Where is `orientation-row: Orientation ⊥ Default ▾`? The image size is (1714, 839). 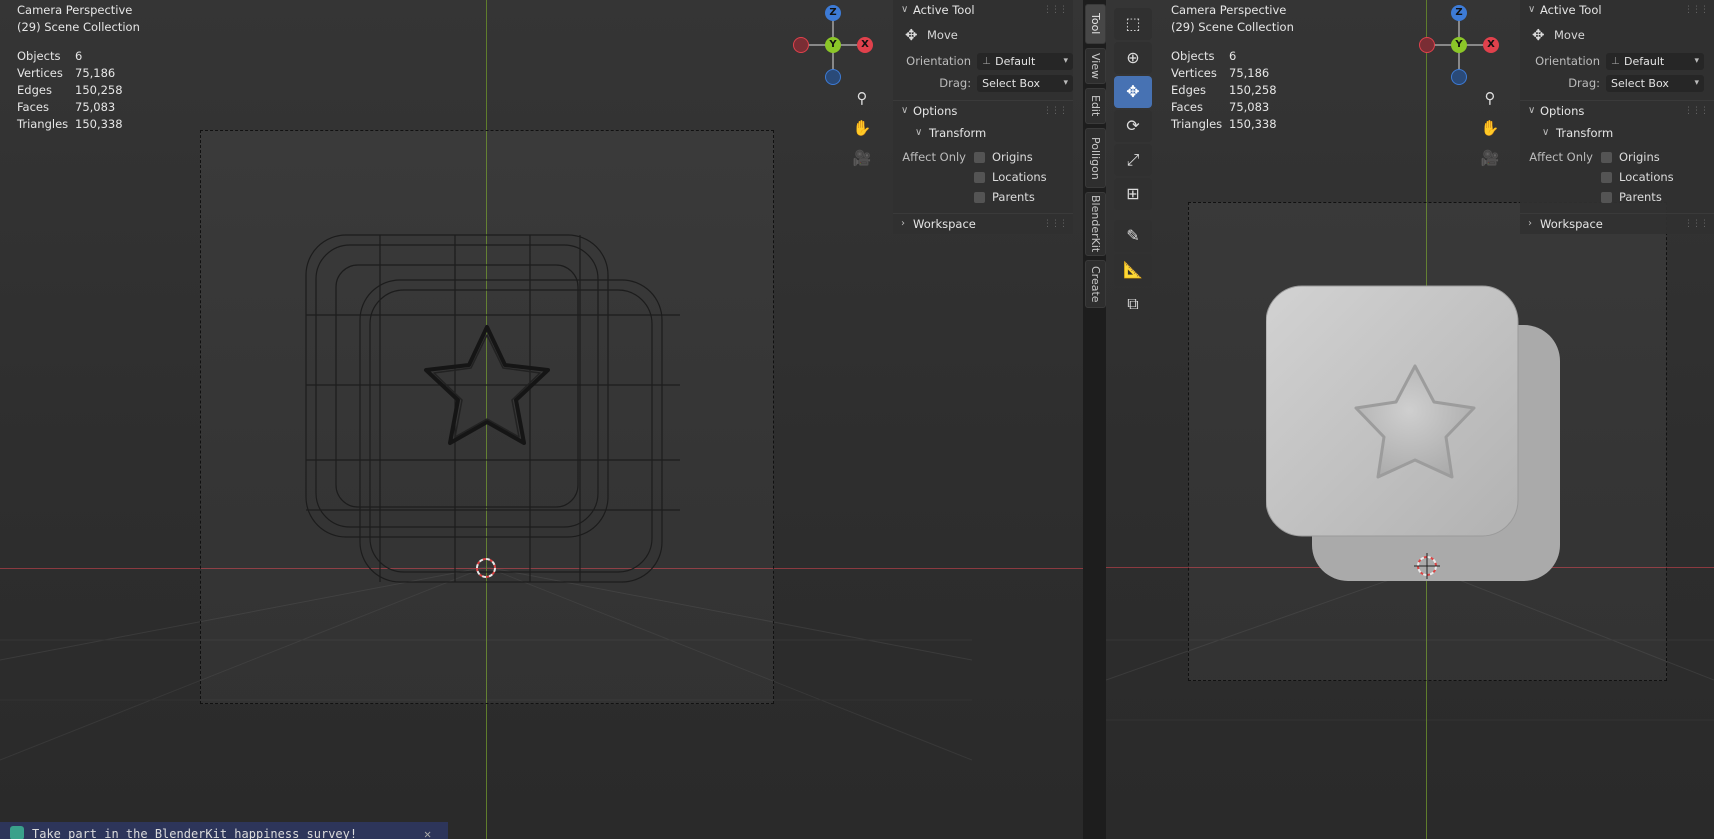 orientation-row: Orientation ⊥ Default ▾ is located at coordinates (983, 61).